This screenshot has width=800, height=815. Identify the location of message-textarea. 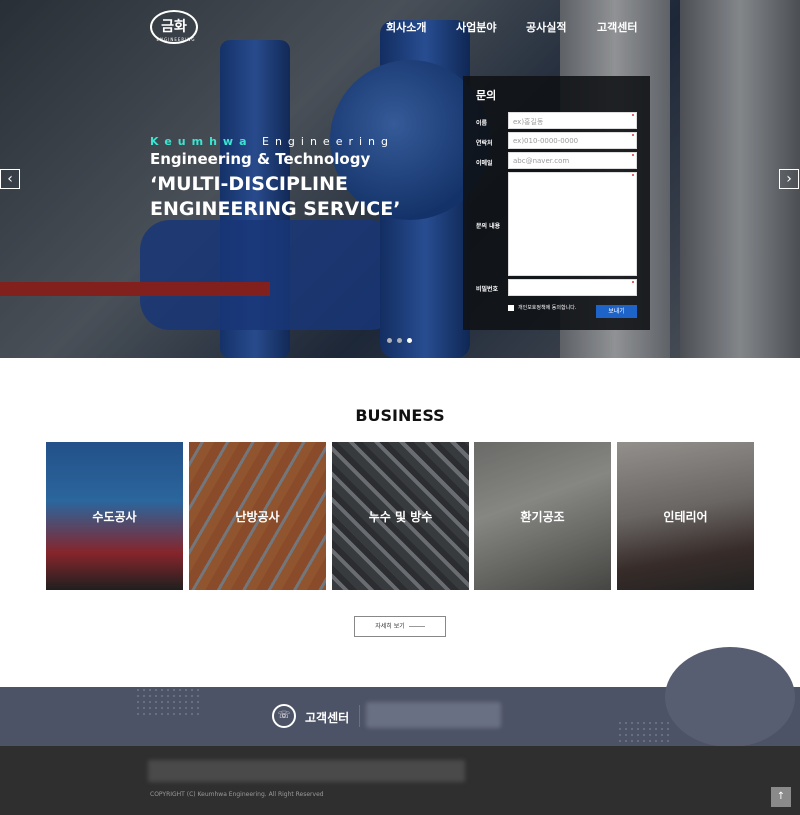
(572, 224).